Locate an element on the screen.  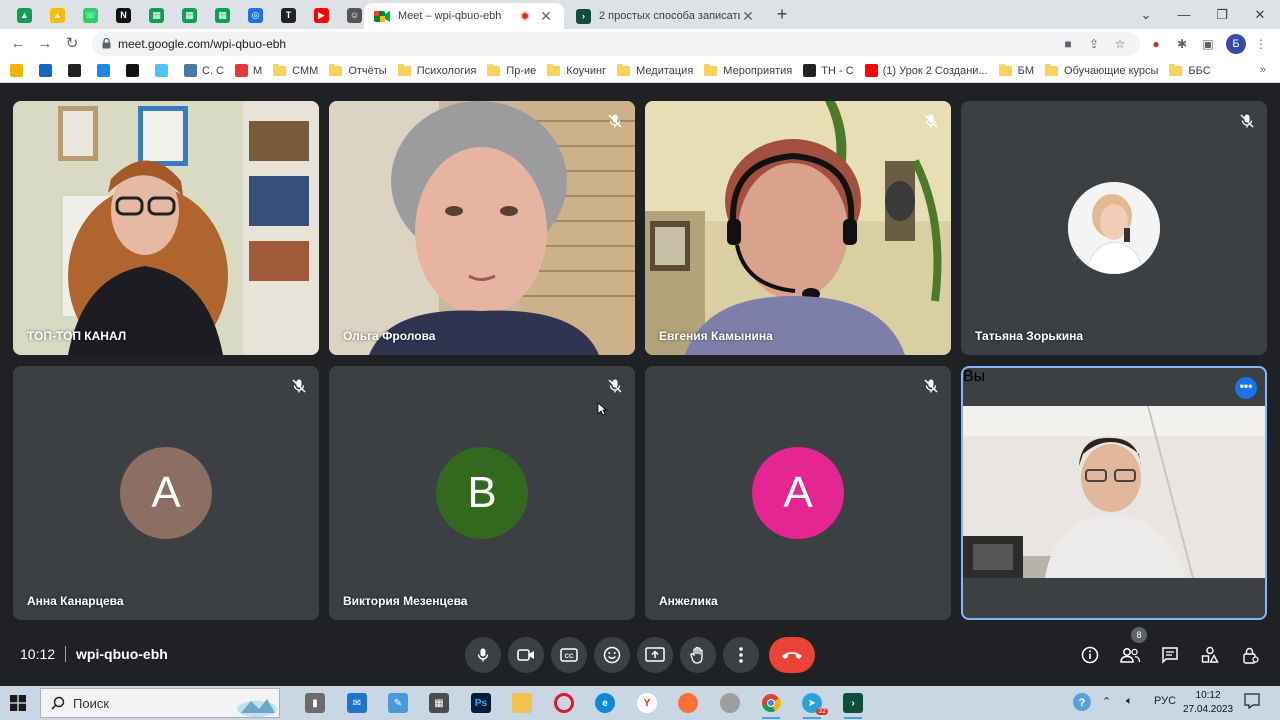
reactions-button is located at coordinates (612, 655).